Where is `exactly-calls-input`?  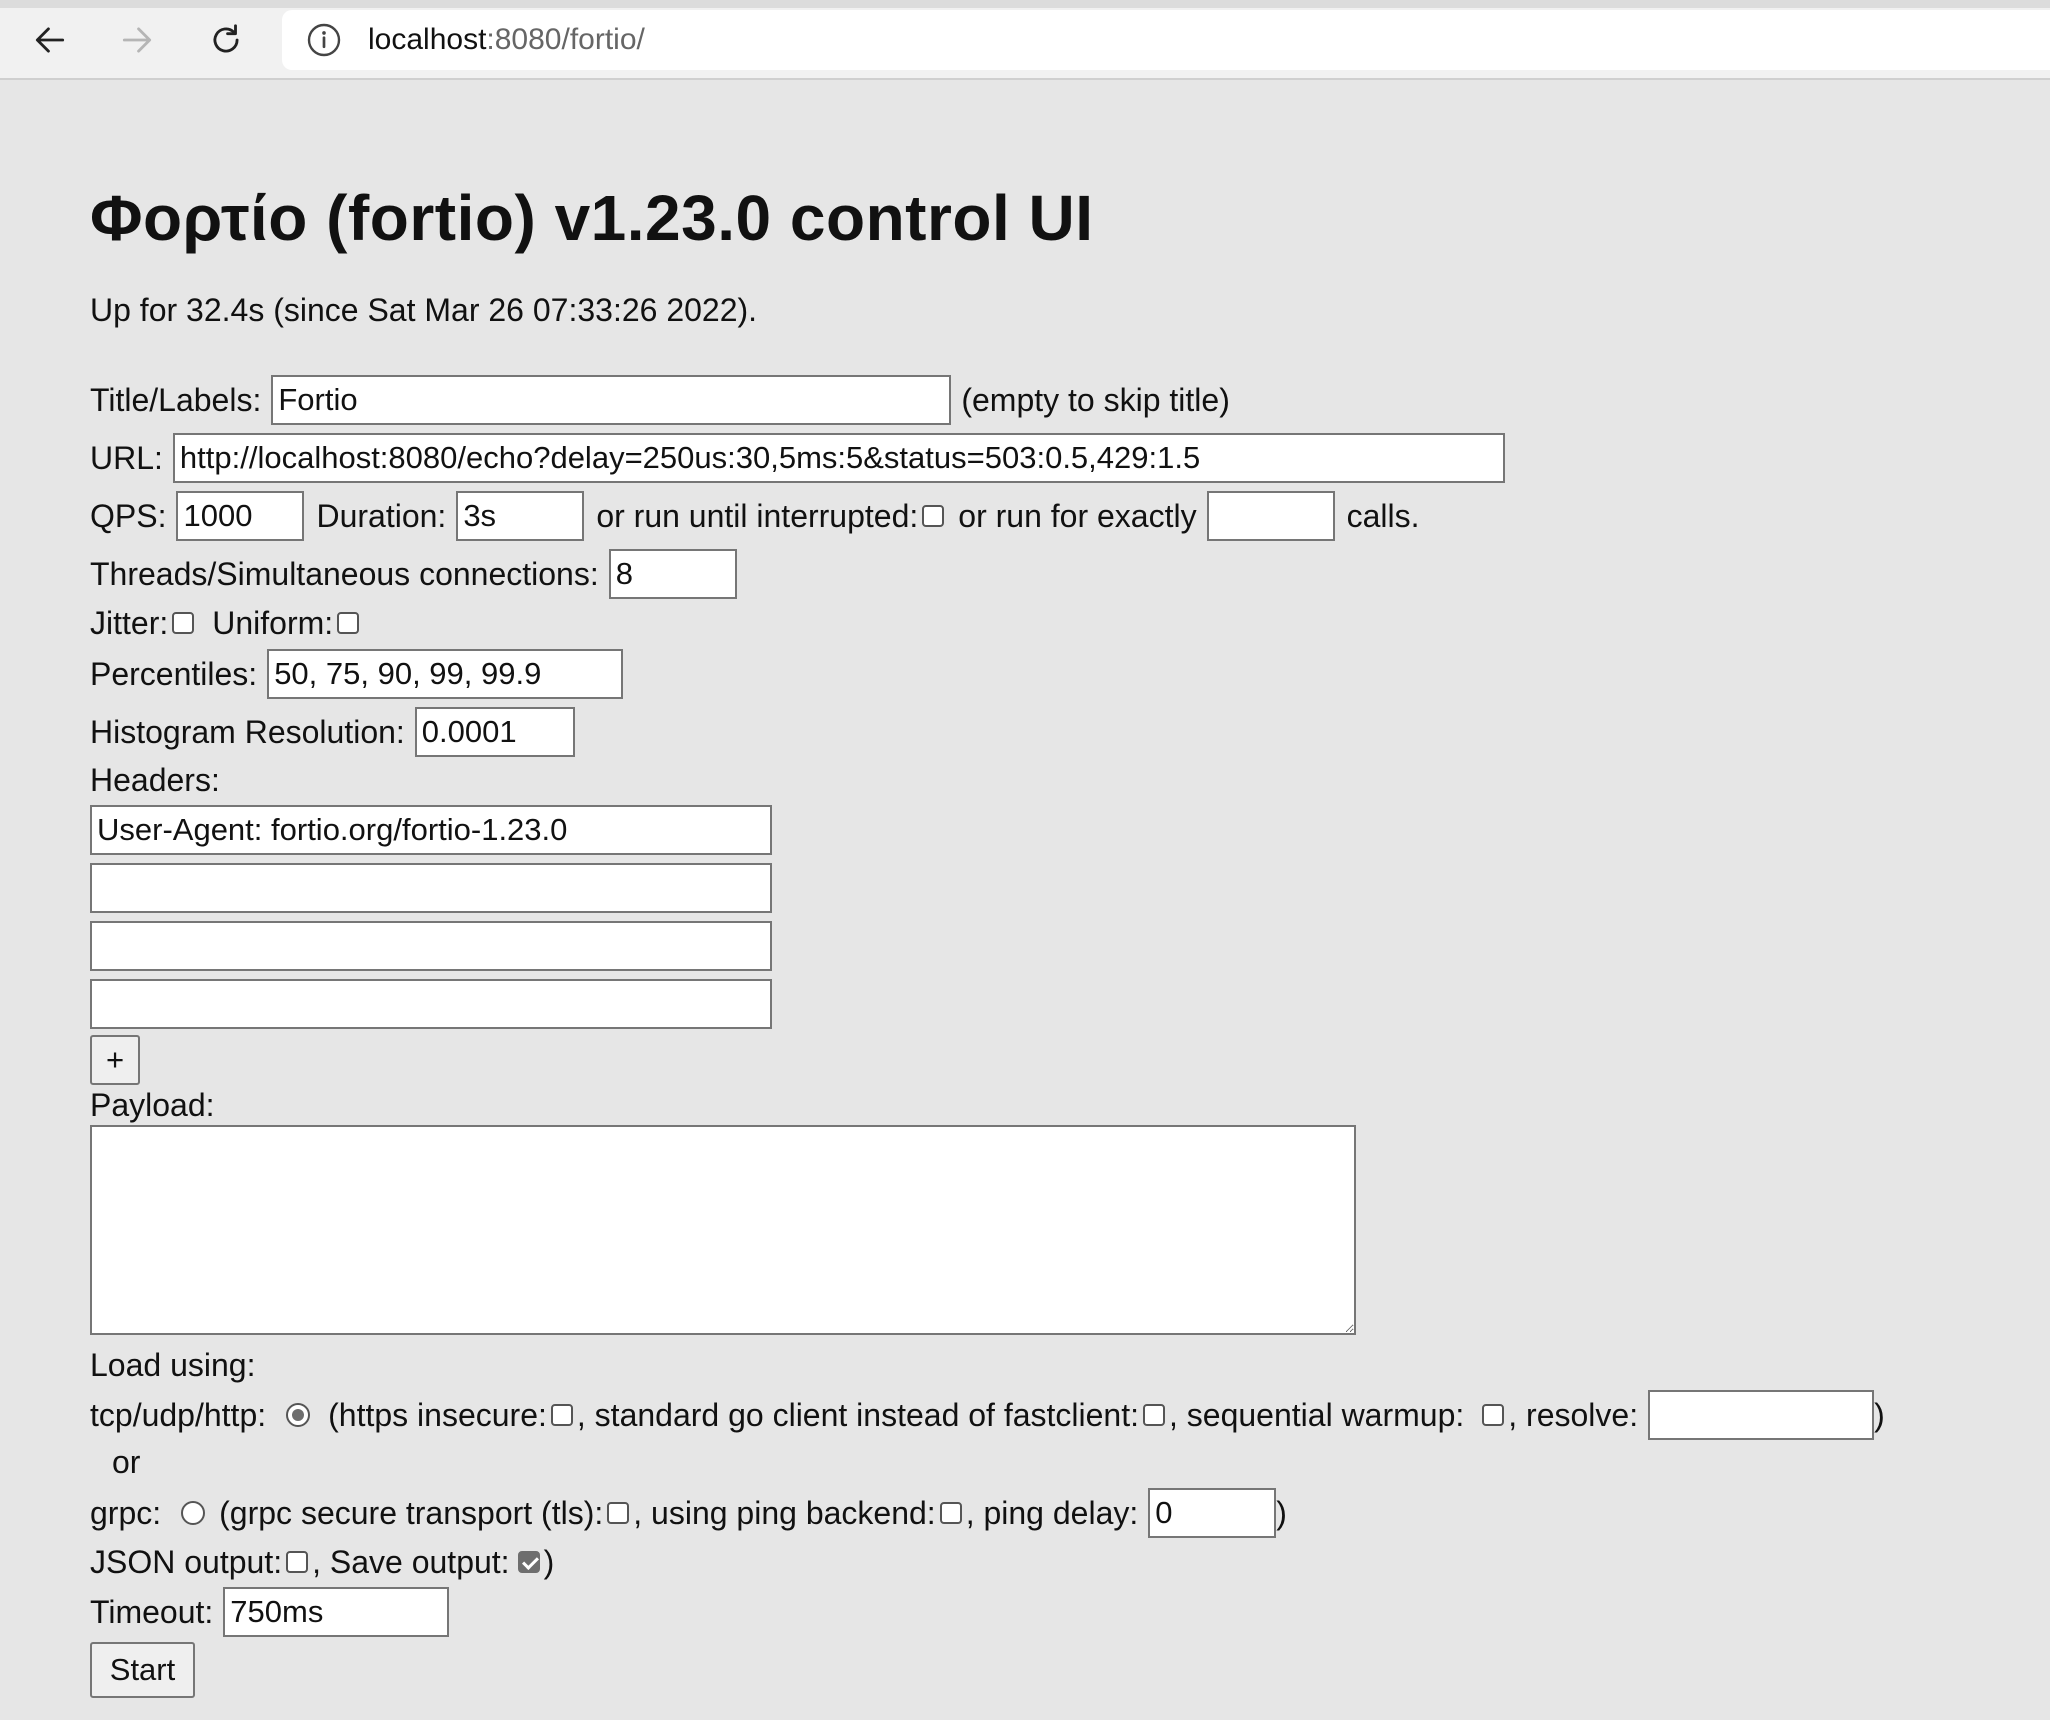
exactly-calls-input is located at coordinates (1270, 516).